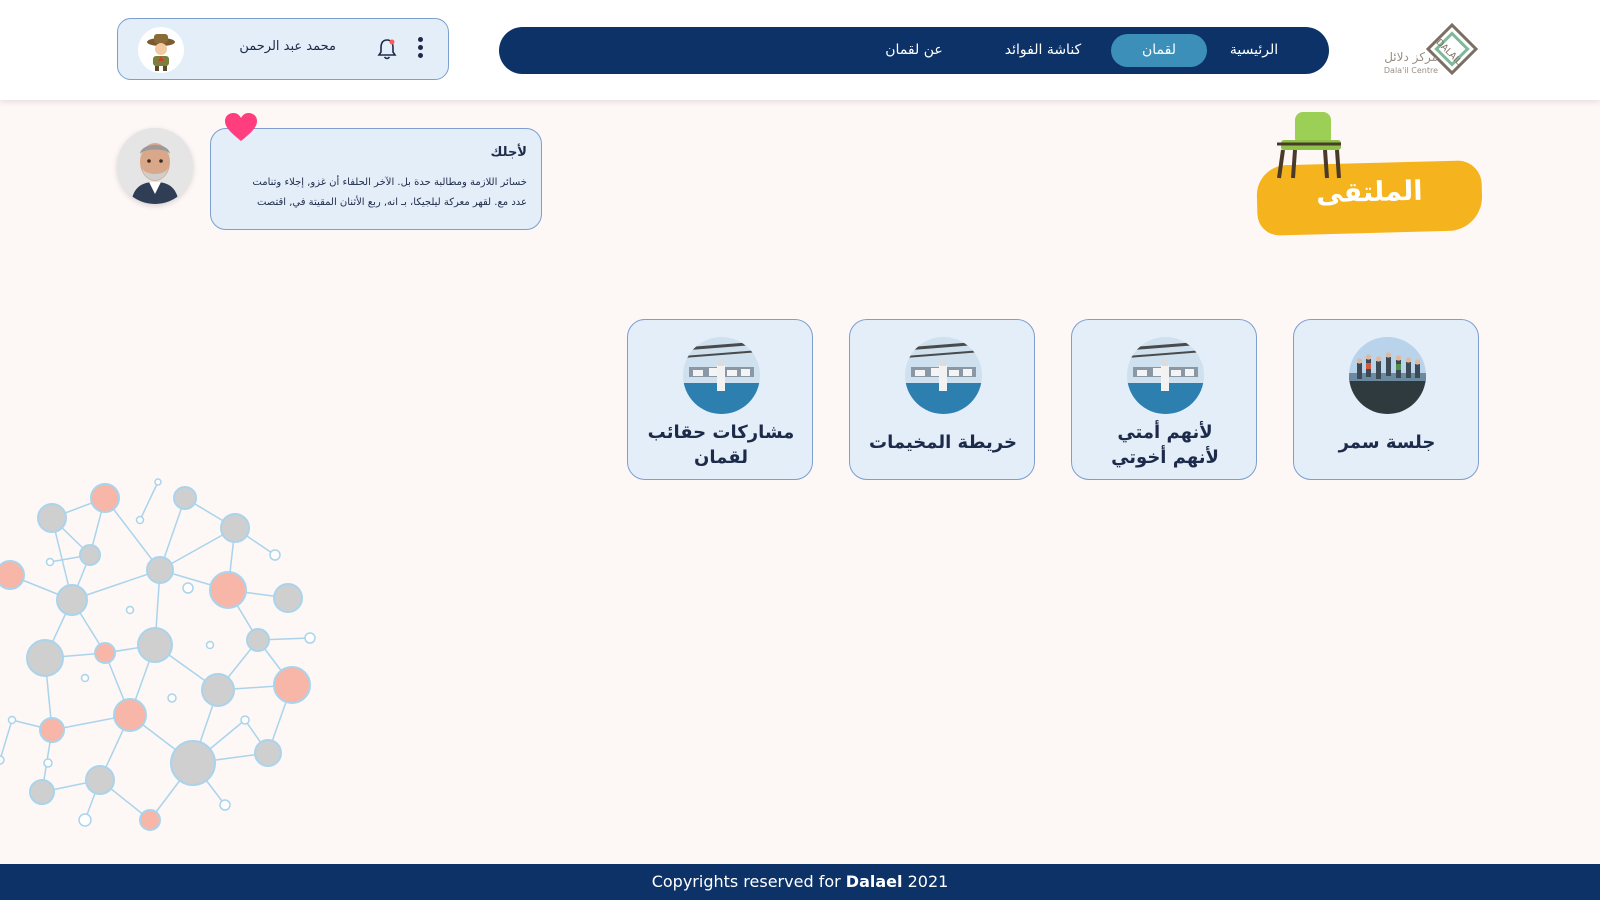 The image size is (1600, 900). Describe the element at coordinates (1165, 445) in the screenshot. I see `card-label: لأنهم أمتي لأنهم أخوتي` at that location.